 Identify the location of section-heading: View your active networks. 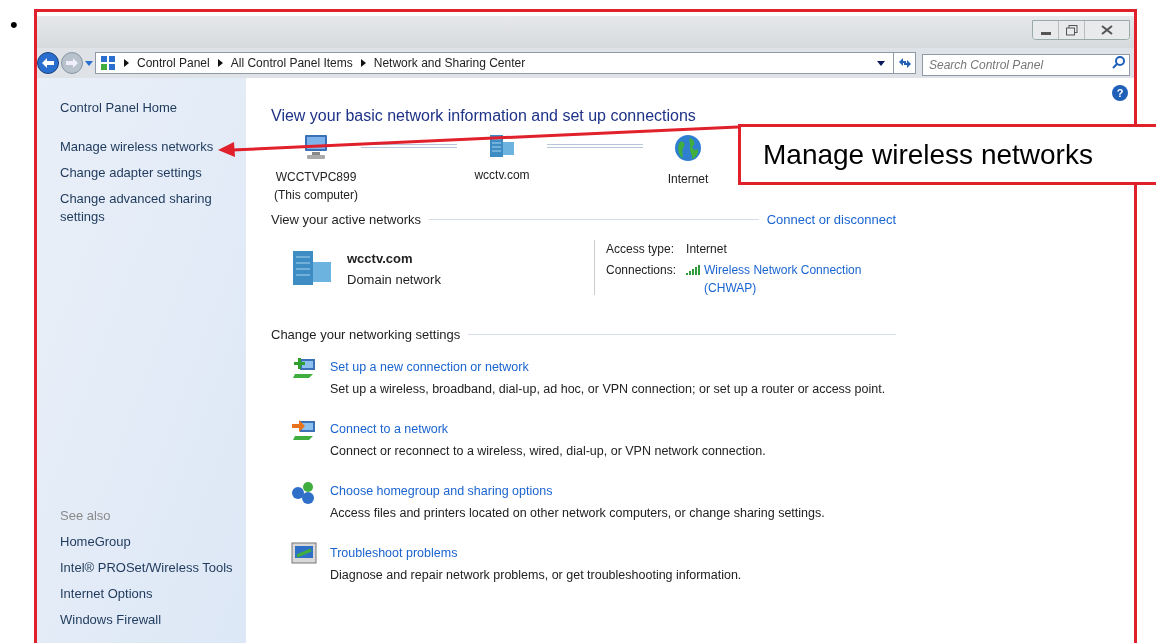
(346, 220).